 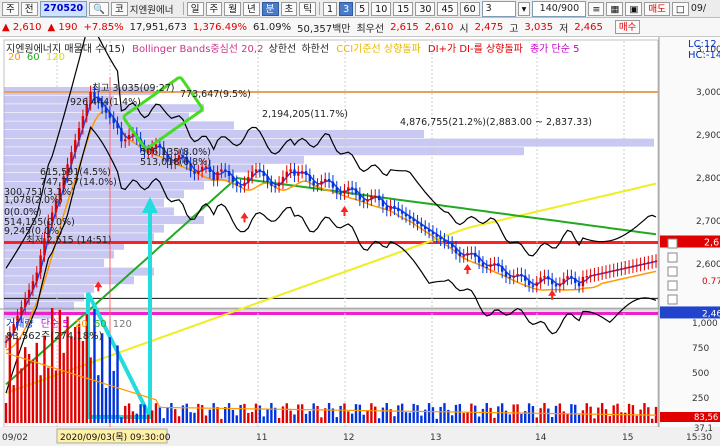 I want to click on period-week: 주, so click(x=214, y=8).